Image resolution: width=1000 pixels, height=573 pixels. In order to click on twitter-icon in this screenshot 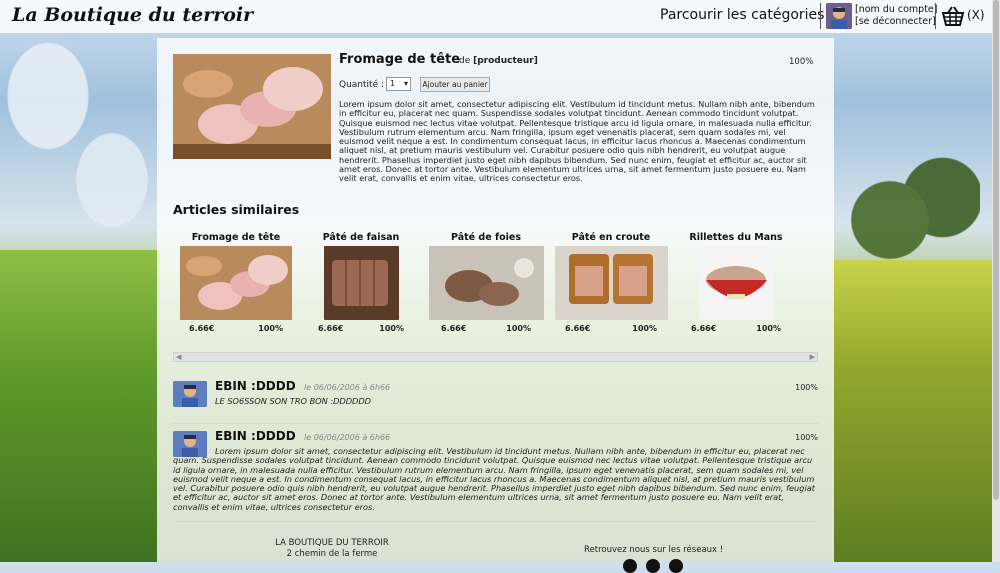, I will do `click(653, 566)`.